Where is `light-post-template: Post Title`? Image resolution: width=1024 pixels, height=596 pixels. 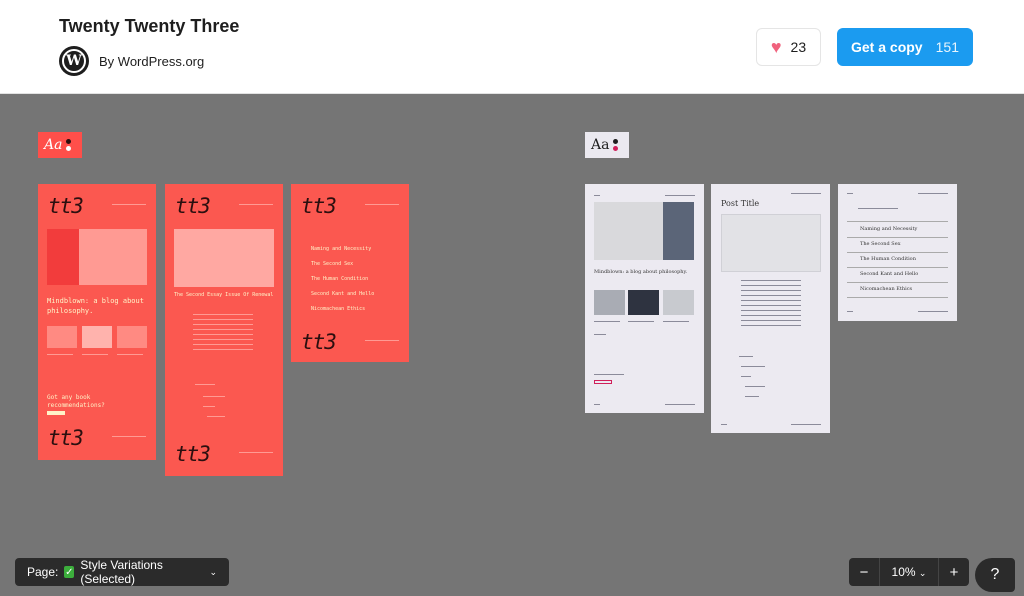
light-post-template: Post Title is located at coordinates (770, 308).